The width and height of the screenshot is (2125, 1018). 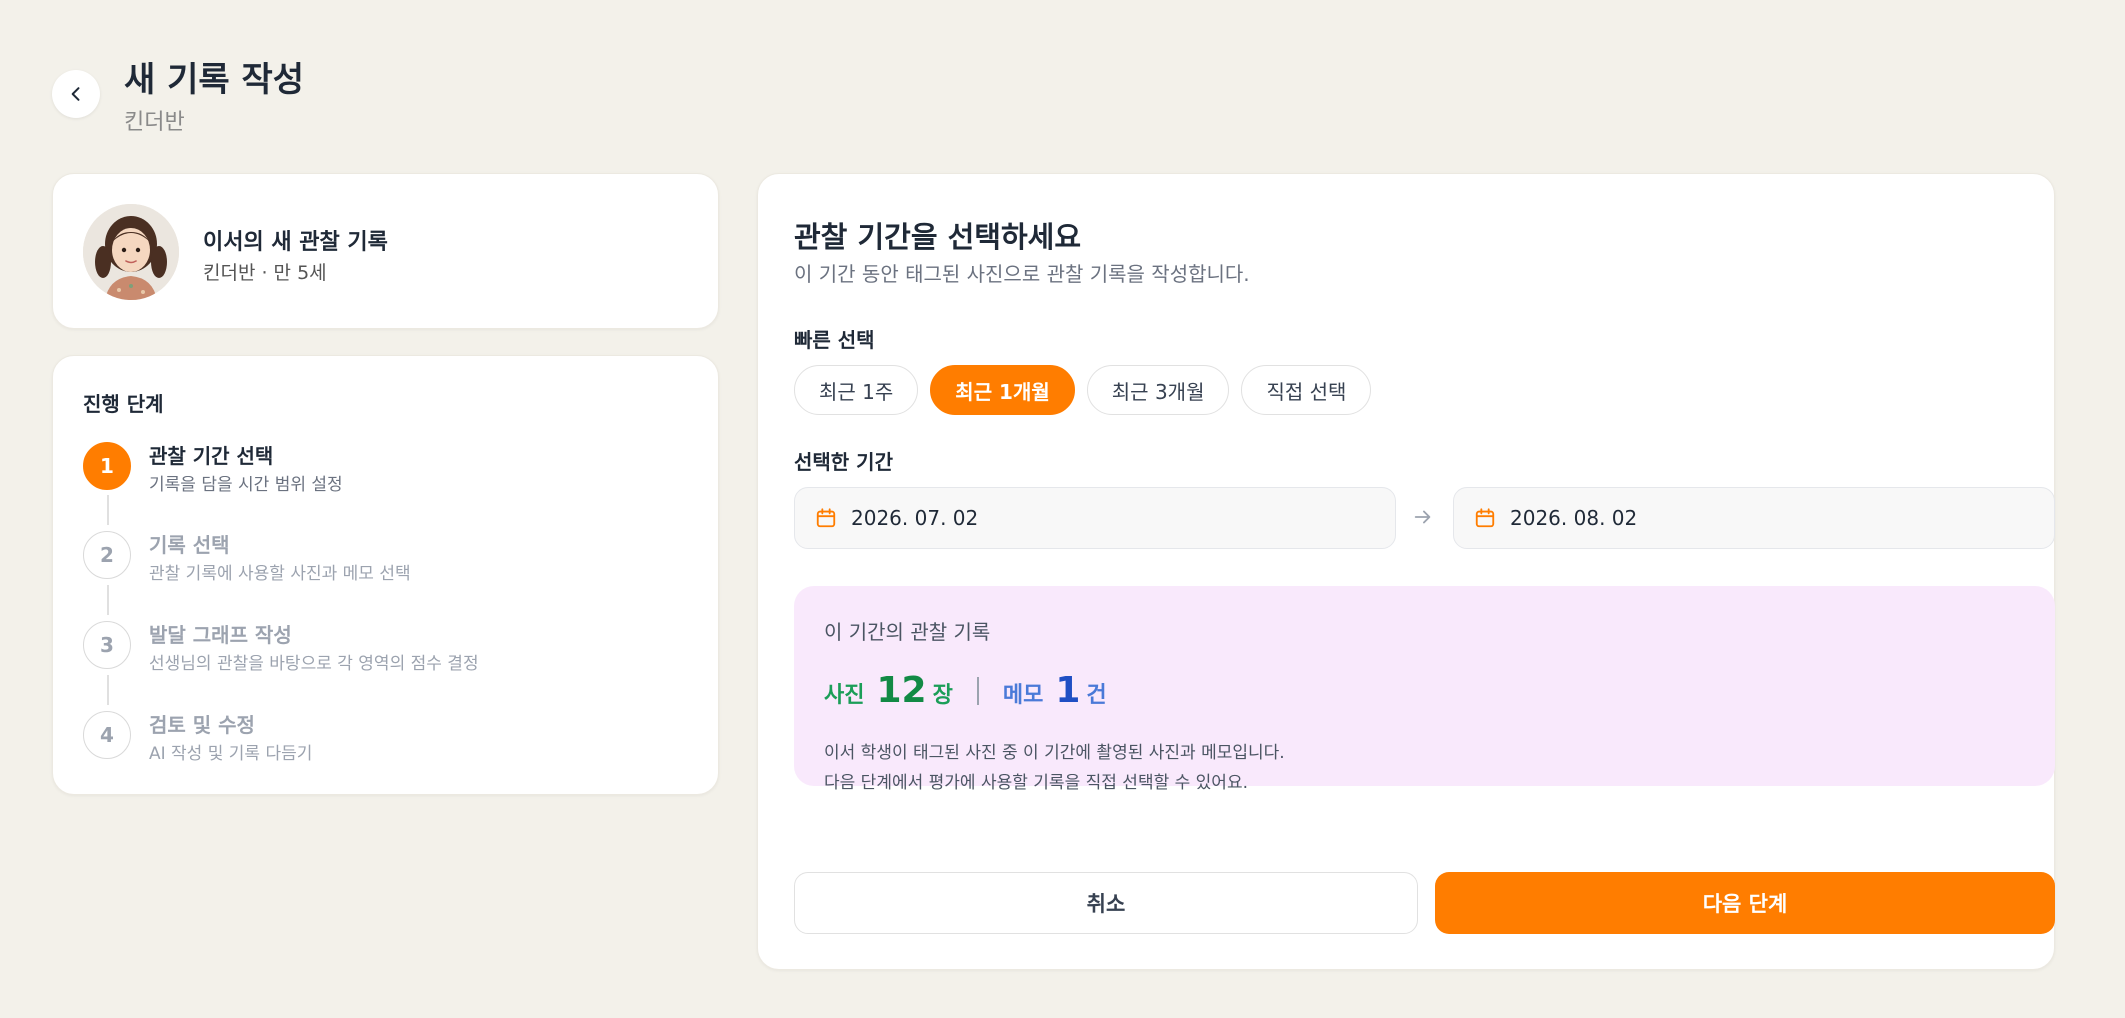 I want to click on start-date-field: 2026. 07. 02, so click(x=1095, y=518).